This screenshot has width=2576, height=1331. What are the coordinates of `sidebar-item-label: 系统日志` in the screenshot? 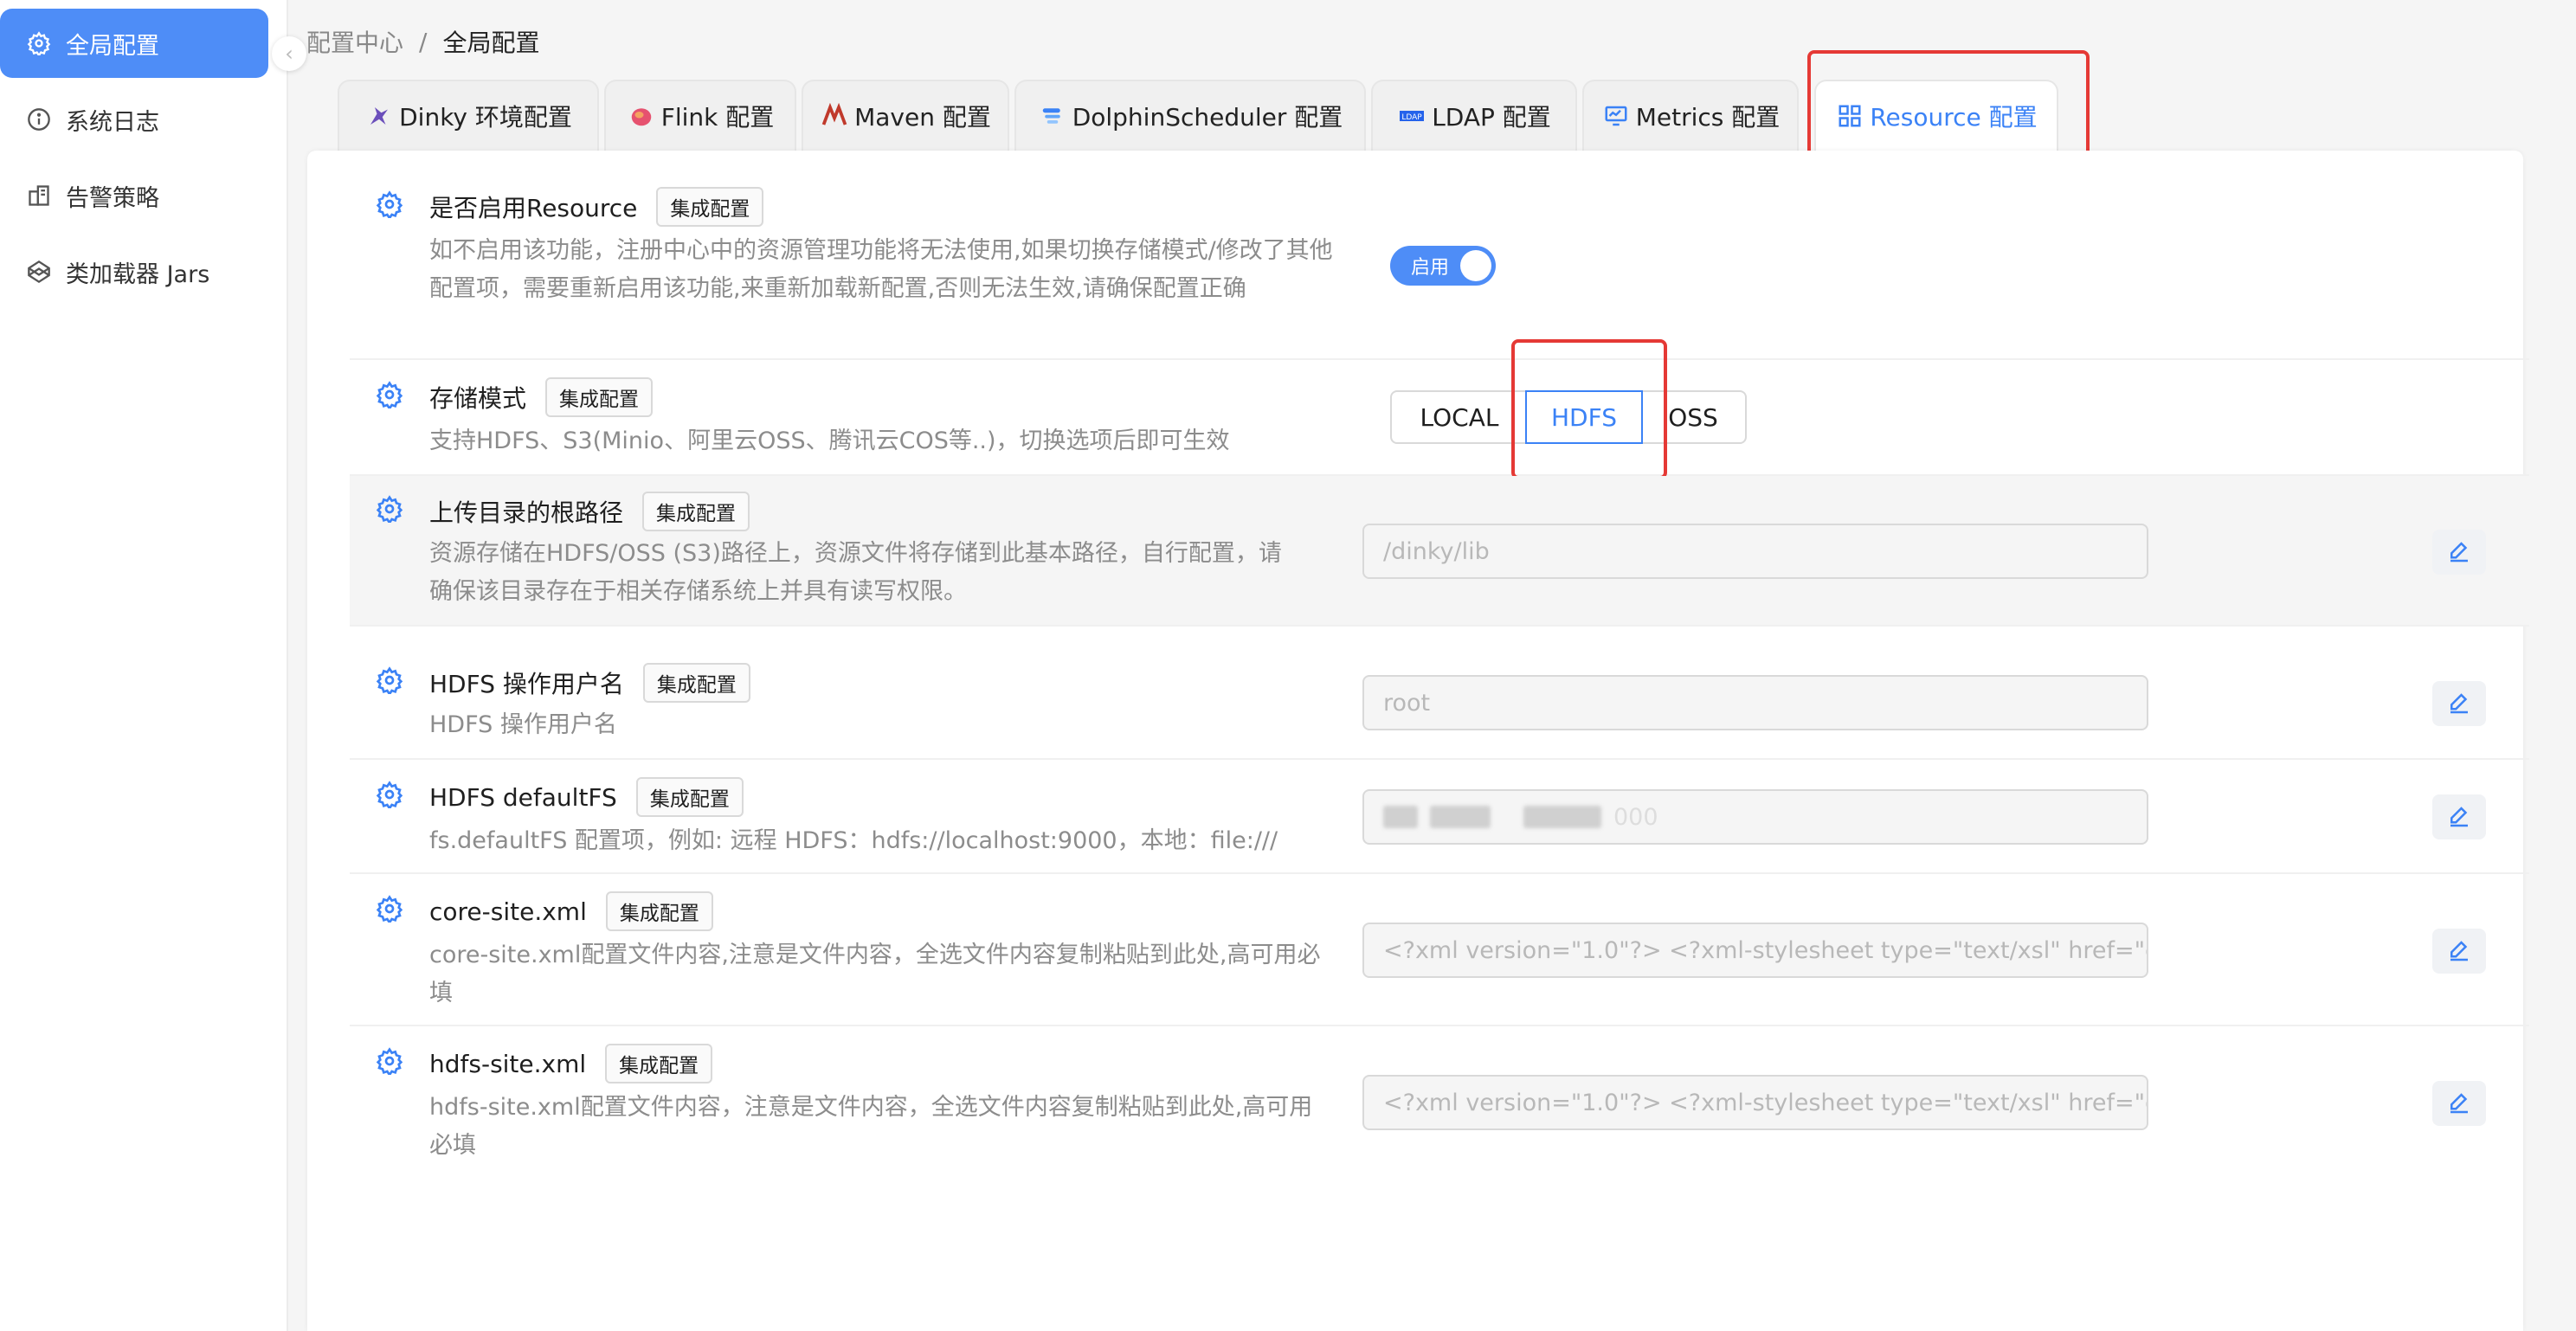 It's located at (112, 122).